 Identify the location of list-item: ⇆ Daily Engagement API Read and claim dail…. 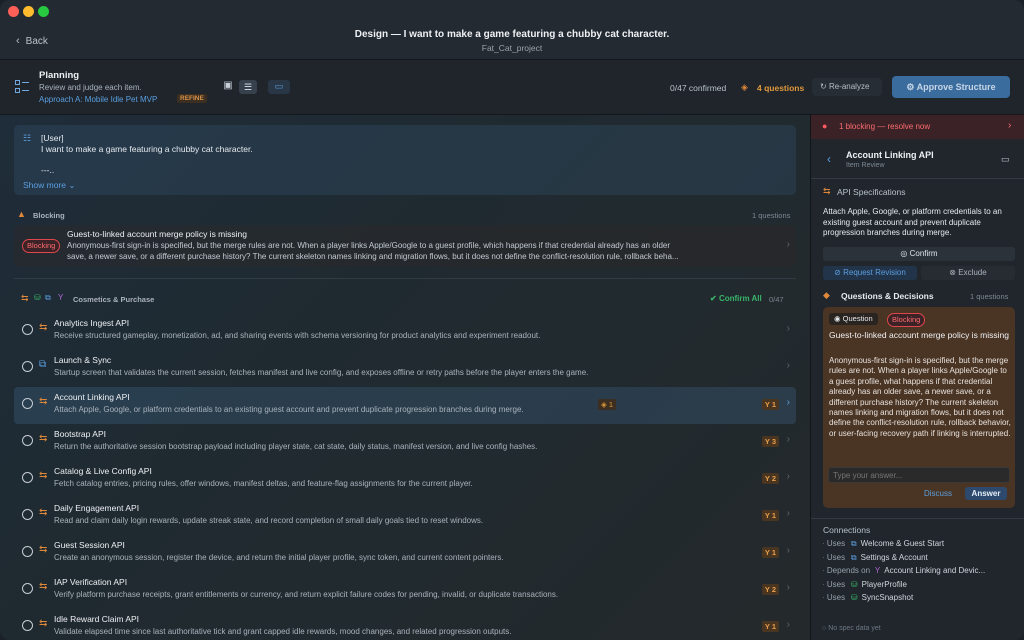
(405, 516).